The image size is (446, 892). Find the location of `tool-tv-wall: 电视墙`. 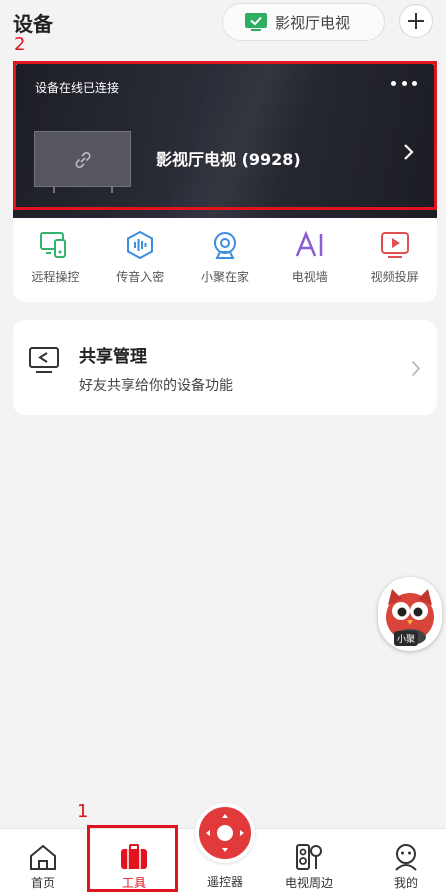

tool-tv-wall: 电视墙 is located at coordinates (309, 261).